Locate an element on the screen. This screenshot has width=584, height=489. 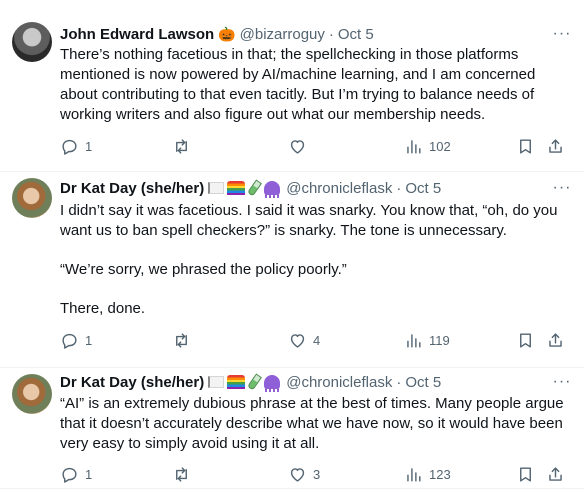
action-bar: 1 102 is located at coordinates (316, 146).